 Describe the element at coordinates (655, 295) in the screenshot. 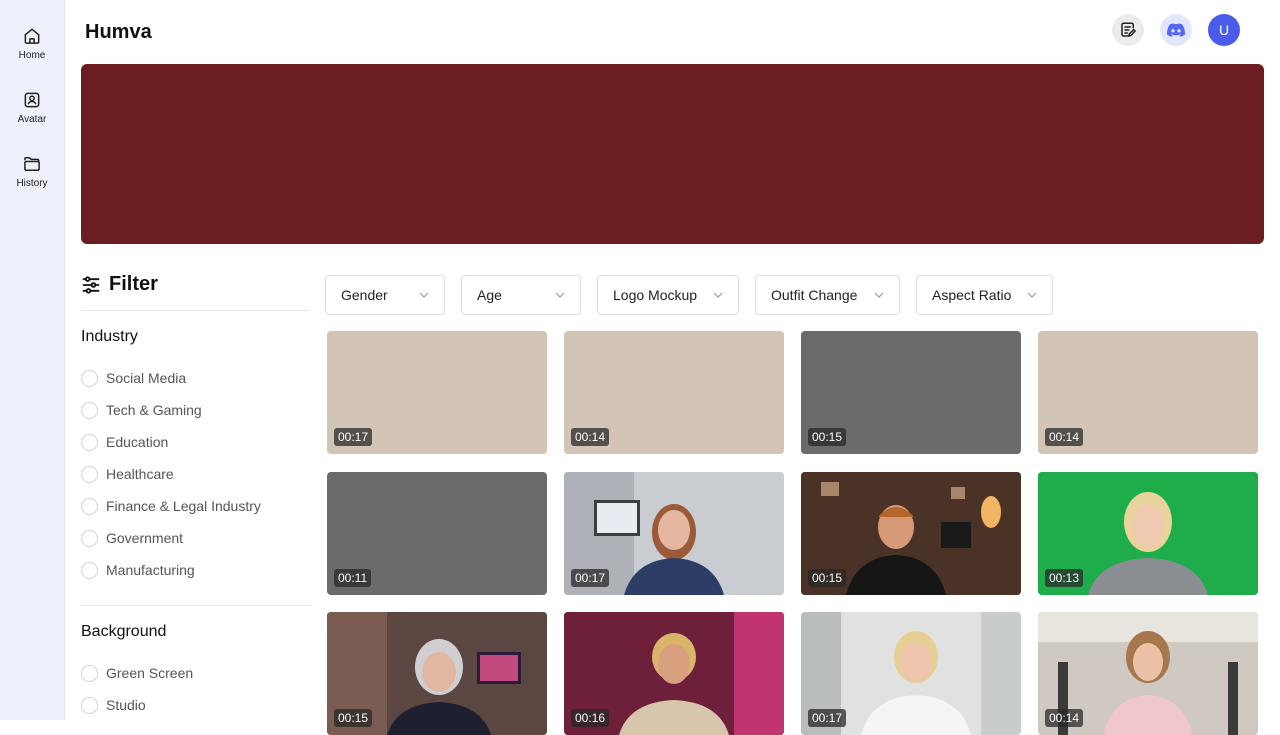

I see `dropdown-label: Logo Mockup` at that location.